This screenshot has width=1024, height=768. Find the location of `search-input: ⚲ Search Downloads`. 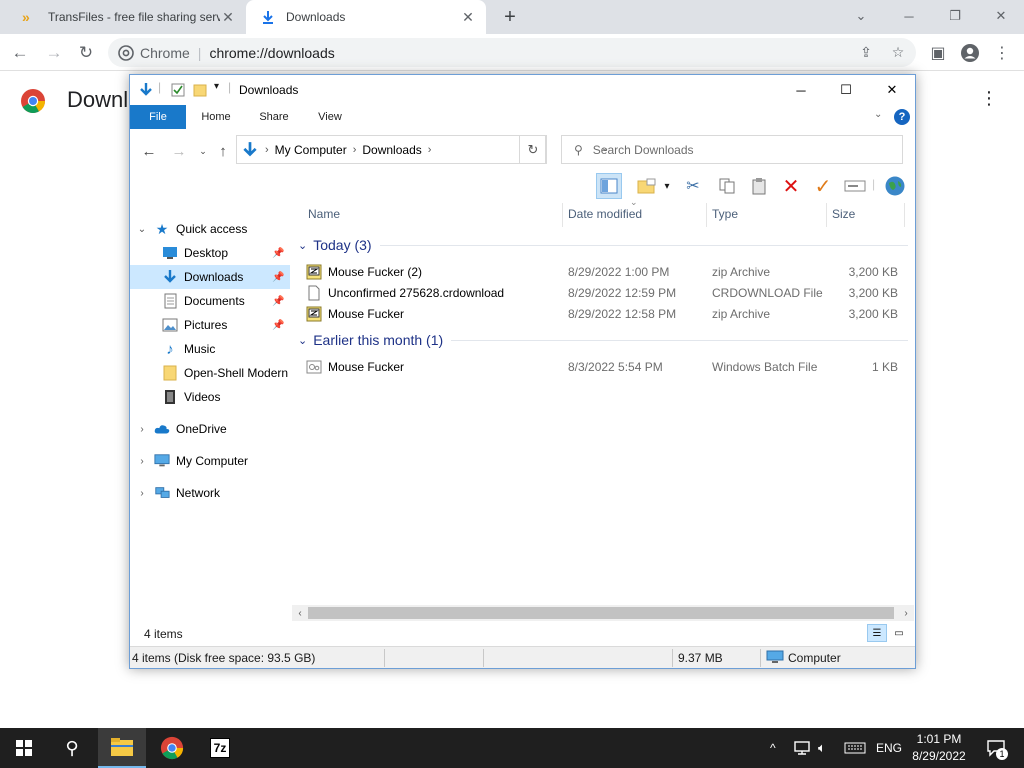

search-input: ⚲ Search Downloads is located at coordinates (732, 149).